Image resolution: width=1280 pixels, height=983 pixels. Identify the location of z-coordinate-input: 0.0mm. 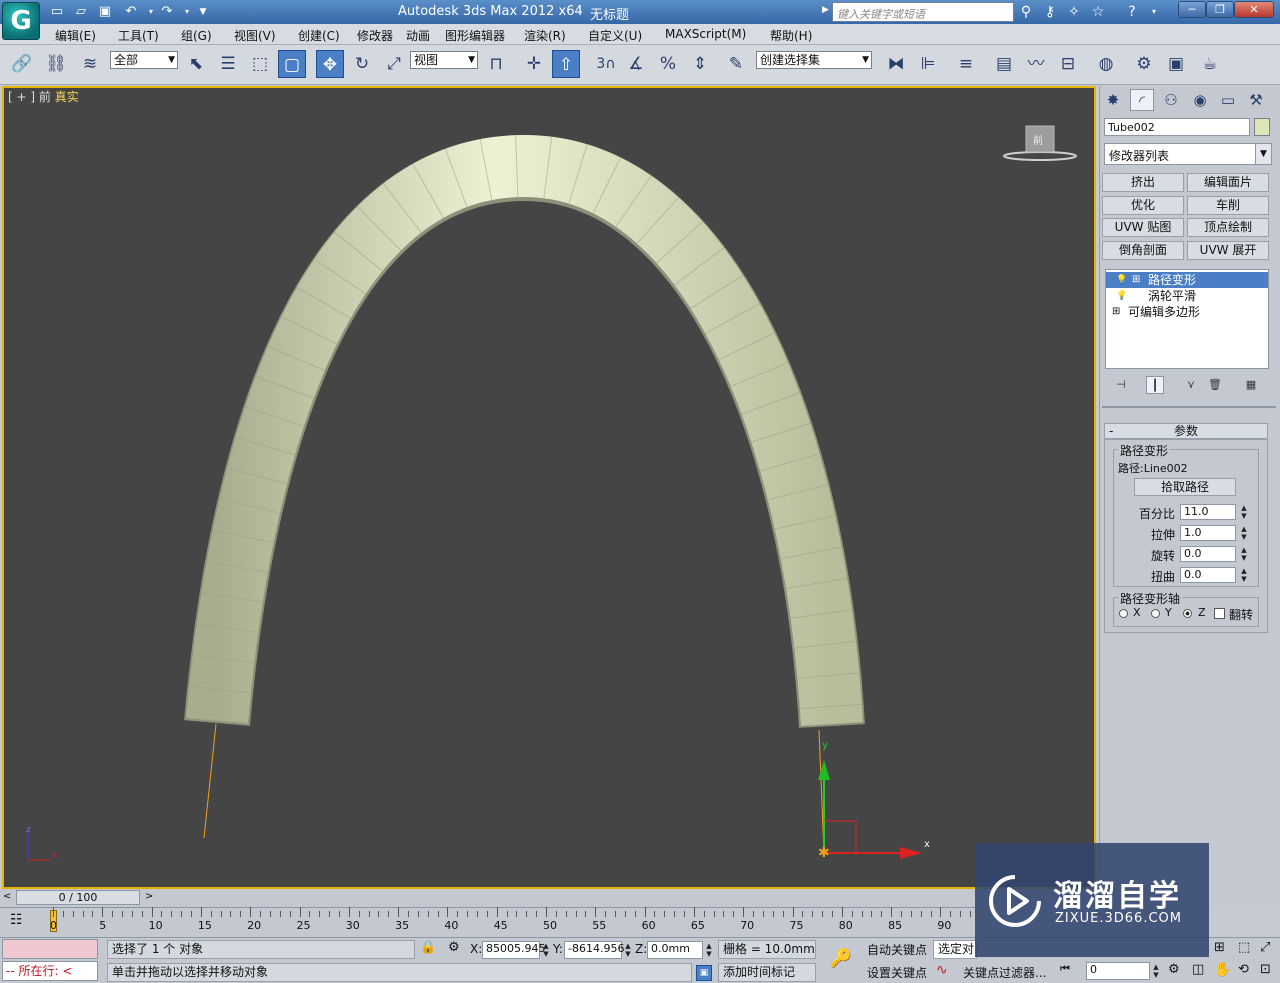
(675, 950).